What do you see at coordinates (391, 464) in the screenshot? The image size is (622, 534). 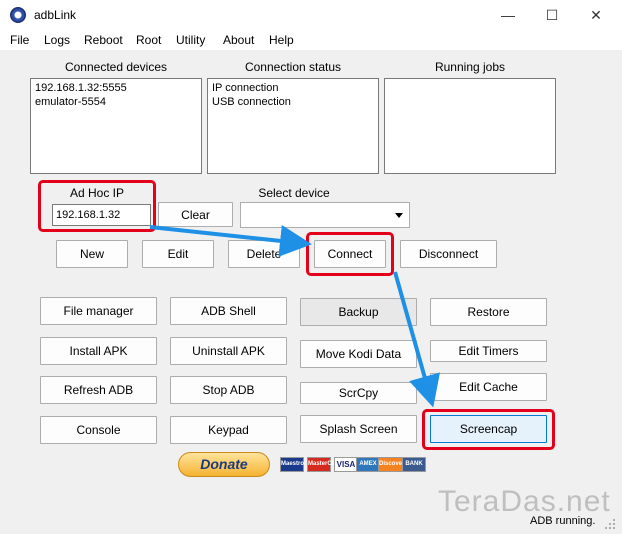 I see `discover-card-icon: Discover` at bounding box center [391, 464].